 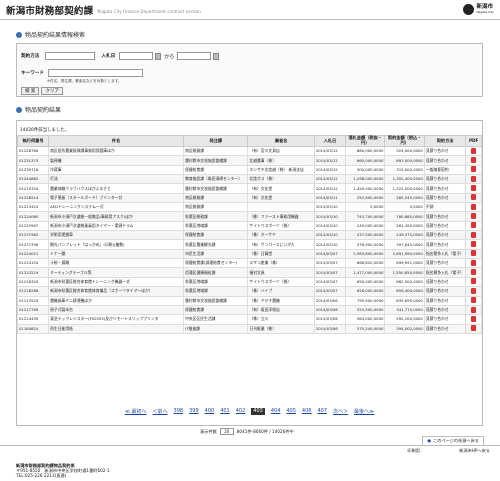 I want to click on title-cell: 東芝テックレジスター(FS2055)及びリモートスリッププリンタ, so click(x=116, y=319).